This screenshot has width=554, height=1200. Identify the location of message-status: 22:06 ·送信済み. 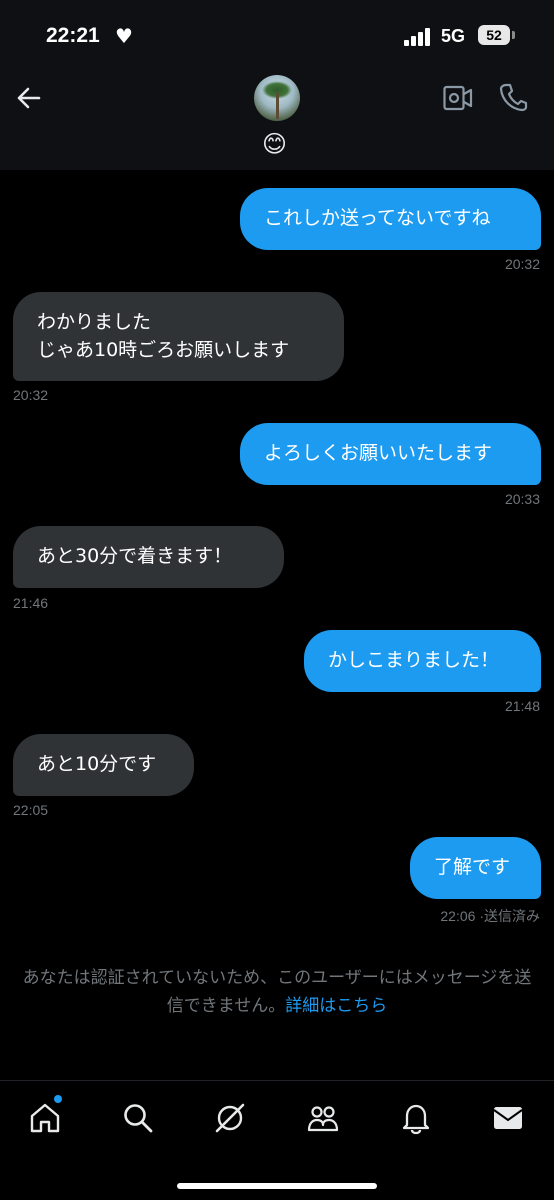
(490, 916).